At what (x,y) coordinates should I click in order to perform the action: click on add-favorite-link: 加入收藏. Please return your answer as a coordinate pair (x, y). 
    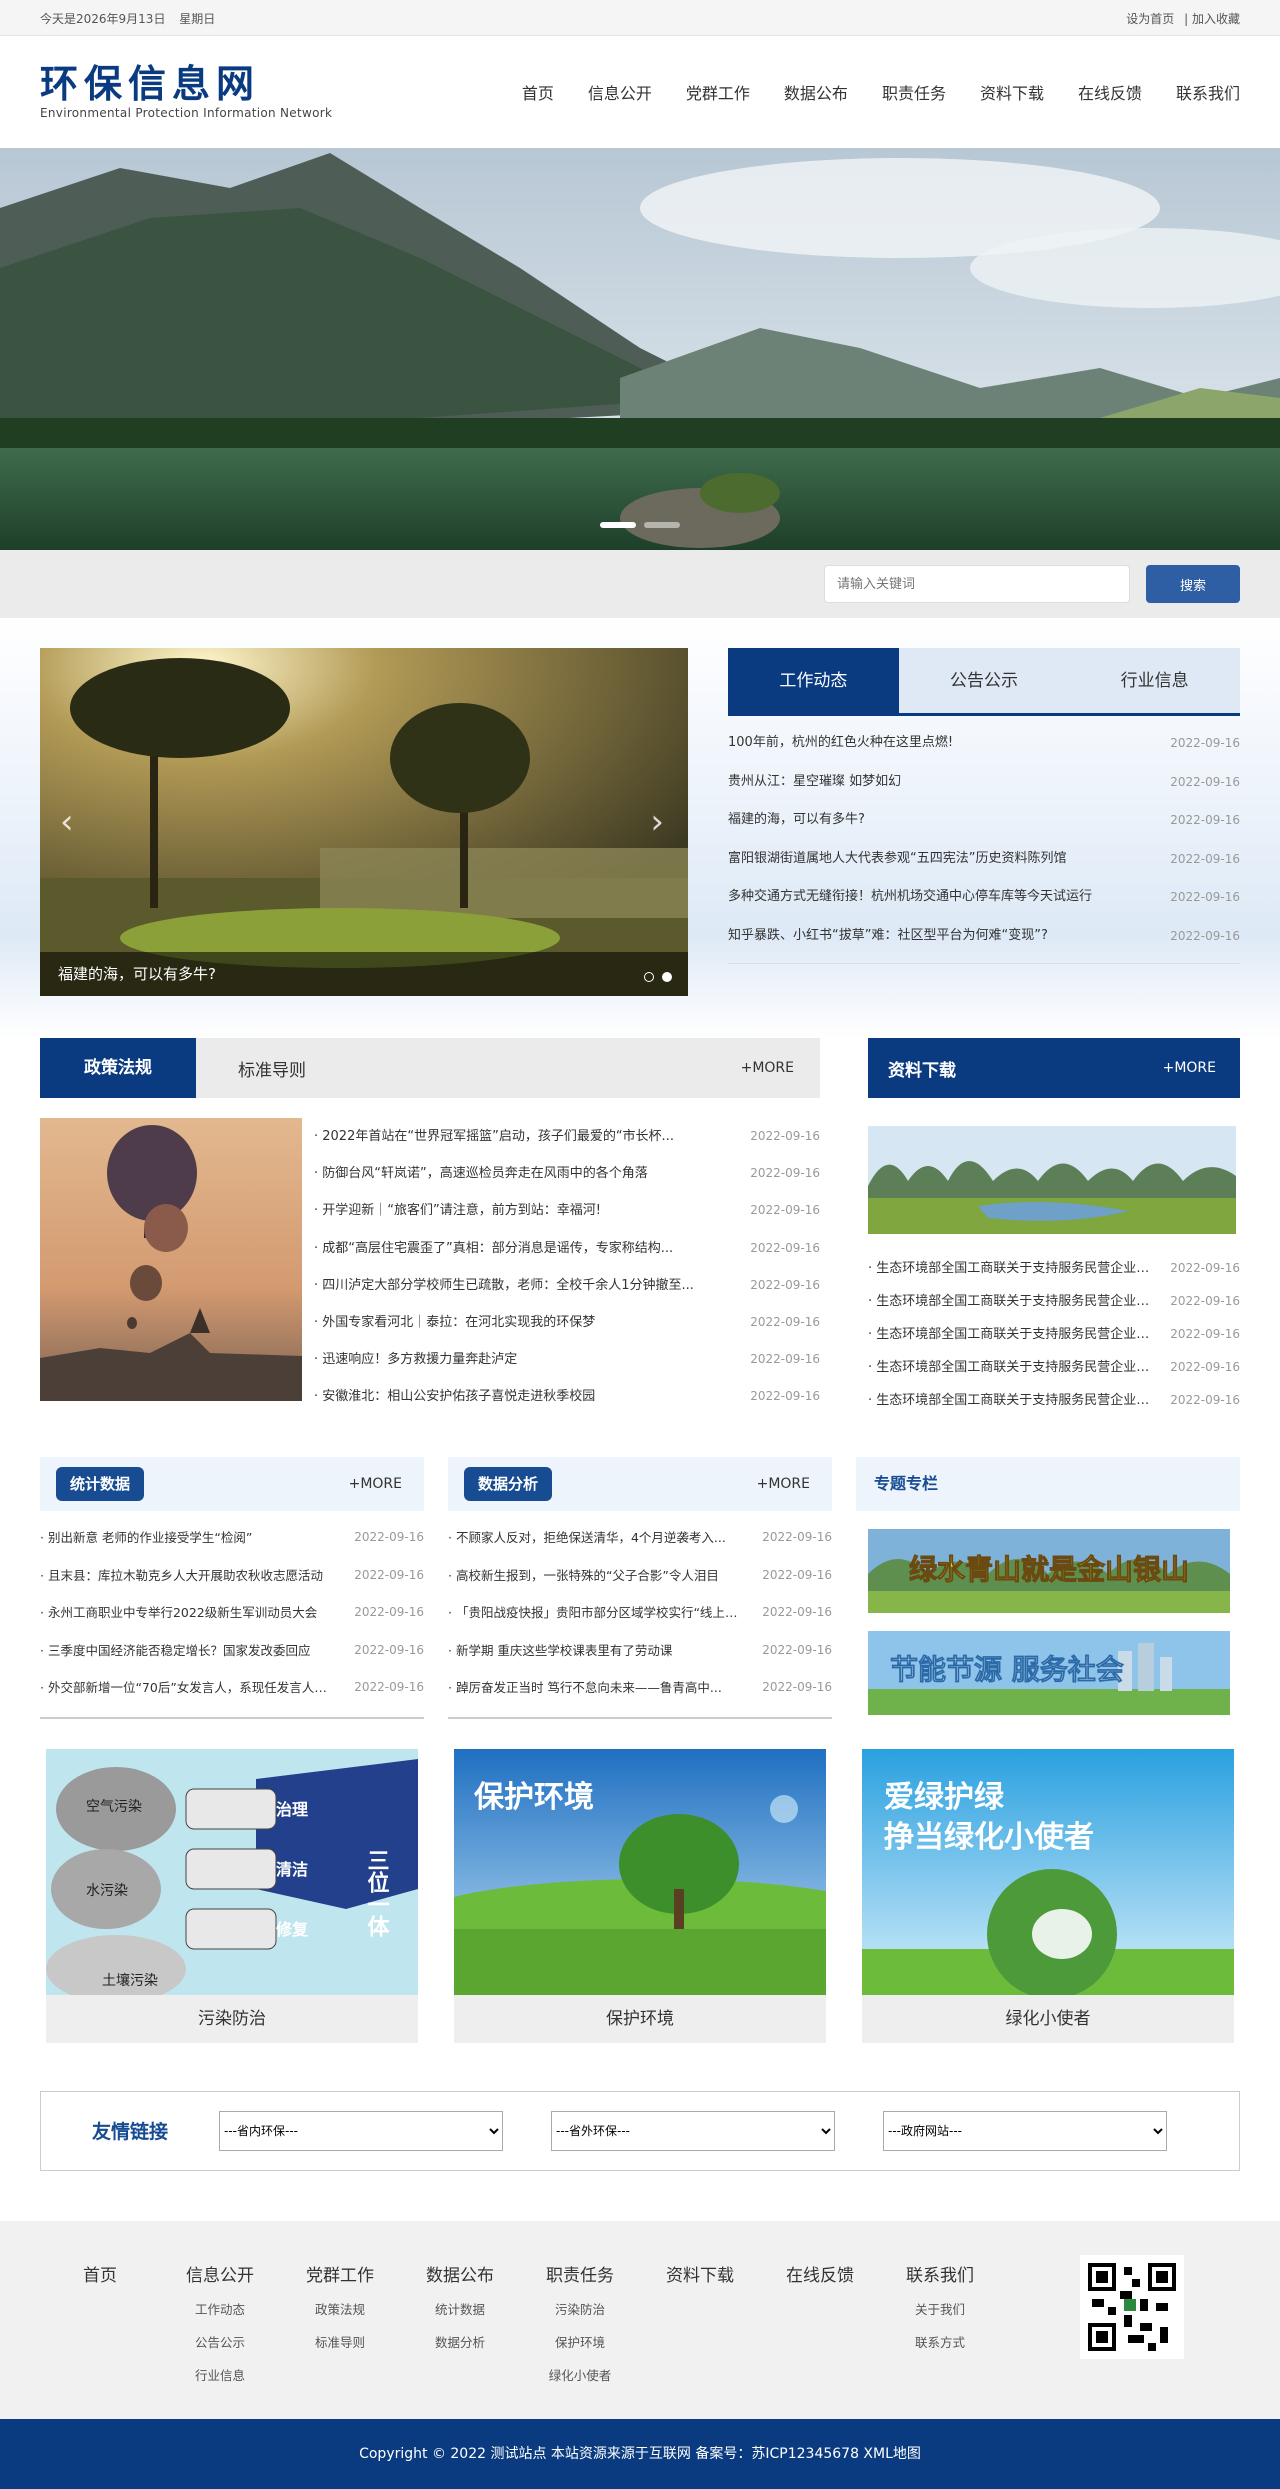
    Looking at the image, I should click on (1216, 19).